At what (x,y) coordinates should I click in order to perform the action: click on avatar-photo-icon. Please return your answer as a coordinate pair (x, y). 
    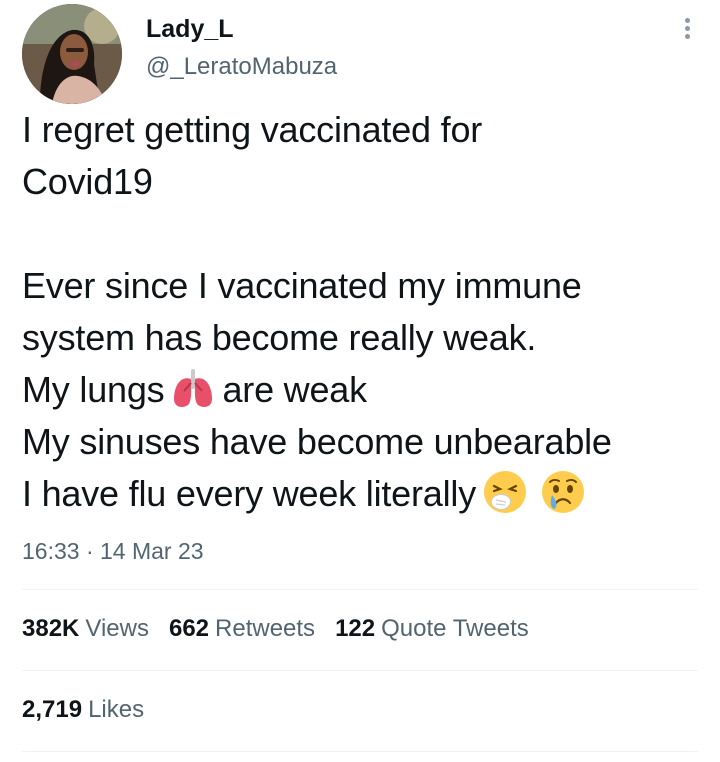
    Looking at the image, I should click on (72, 54).